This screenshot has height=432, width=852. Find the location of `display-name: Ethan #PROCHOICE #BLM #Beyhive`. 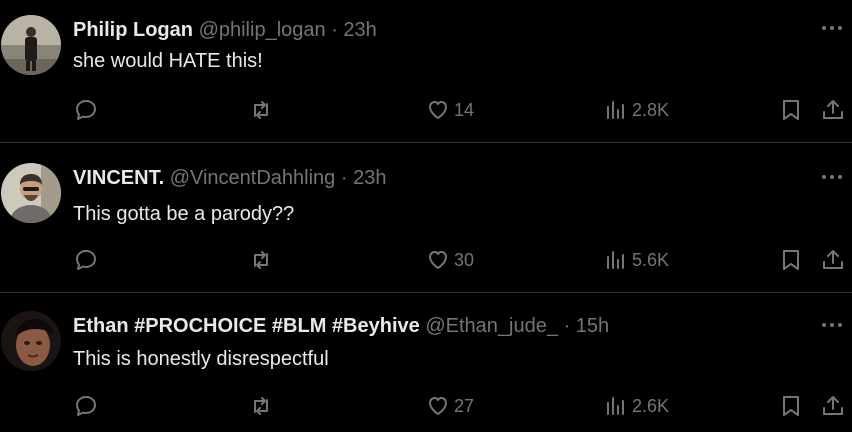

display-name: Ethan #PROCHOICE #BLM #Beyhive is located at coordinates (246, 326).